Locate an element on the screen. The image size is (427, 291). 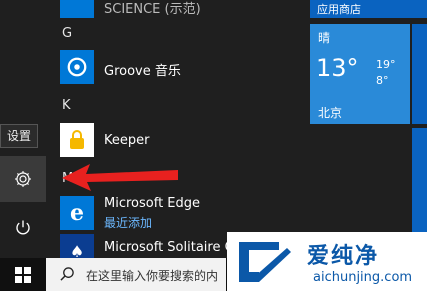
weather-tile: 晴 13° 19° 8° 北京 is located at coordinates (360, 74).